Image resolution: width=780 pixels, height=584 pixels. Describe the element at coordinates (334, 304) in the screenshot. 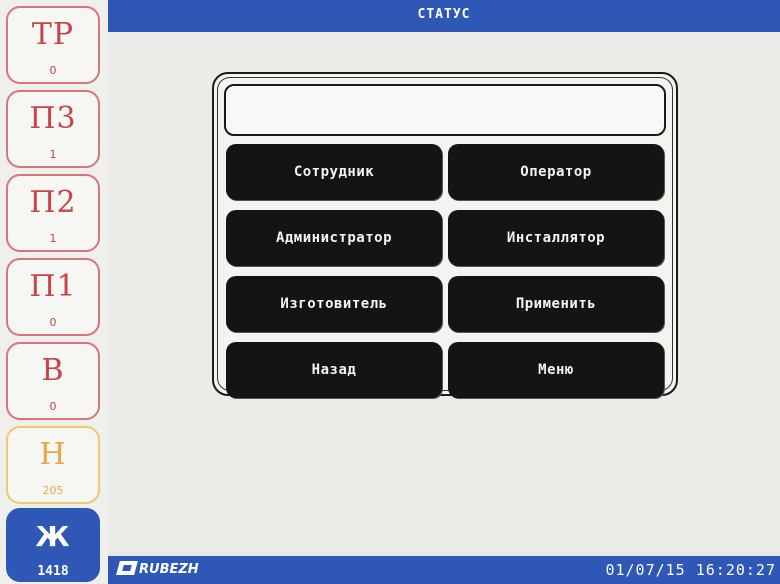

I see `manufacturer-button: Изготовитель` at that location.